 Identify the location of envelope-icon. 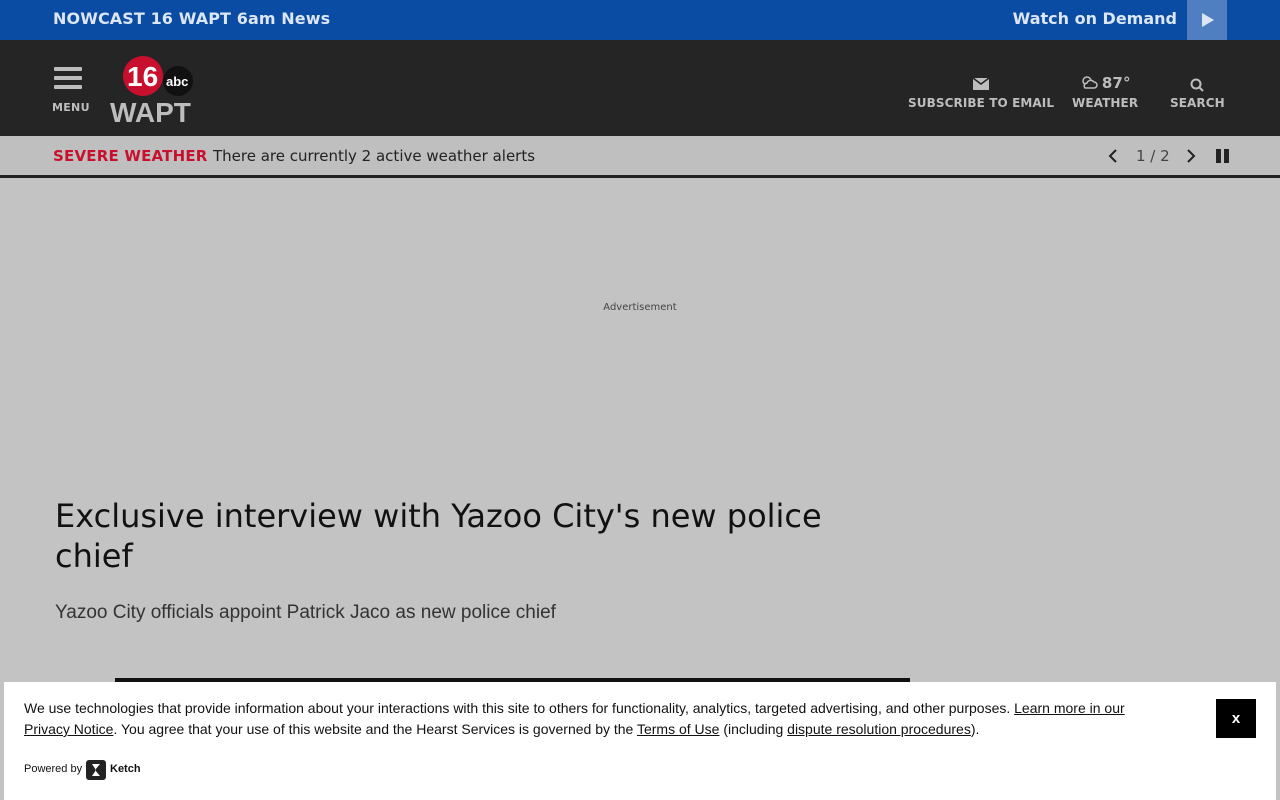
(981, 84).